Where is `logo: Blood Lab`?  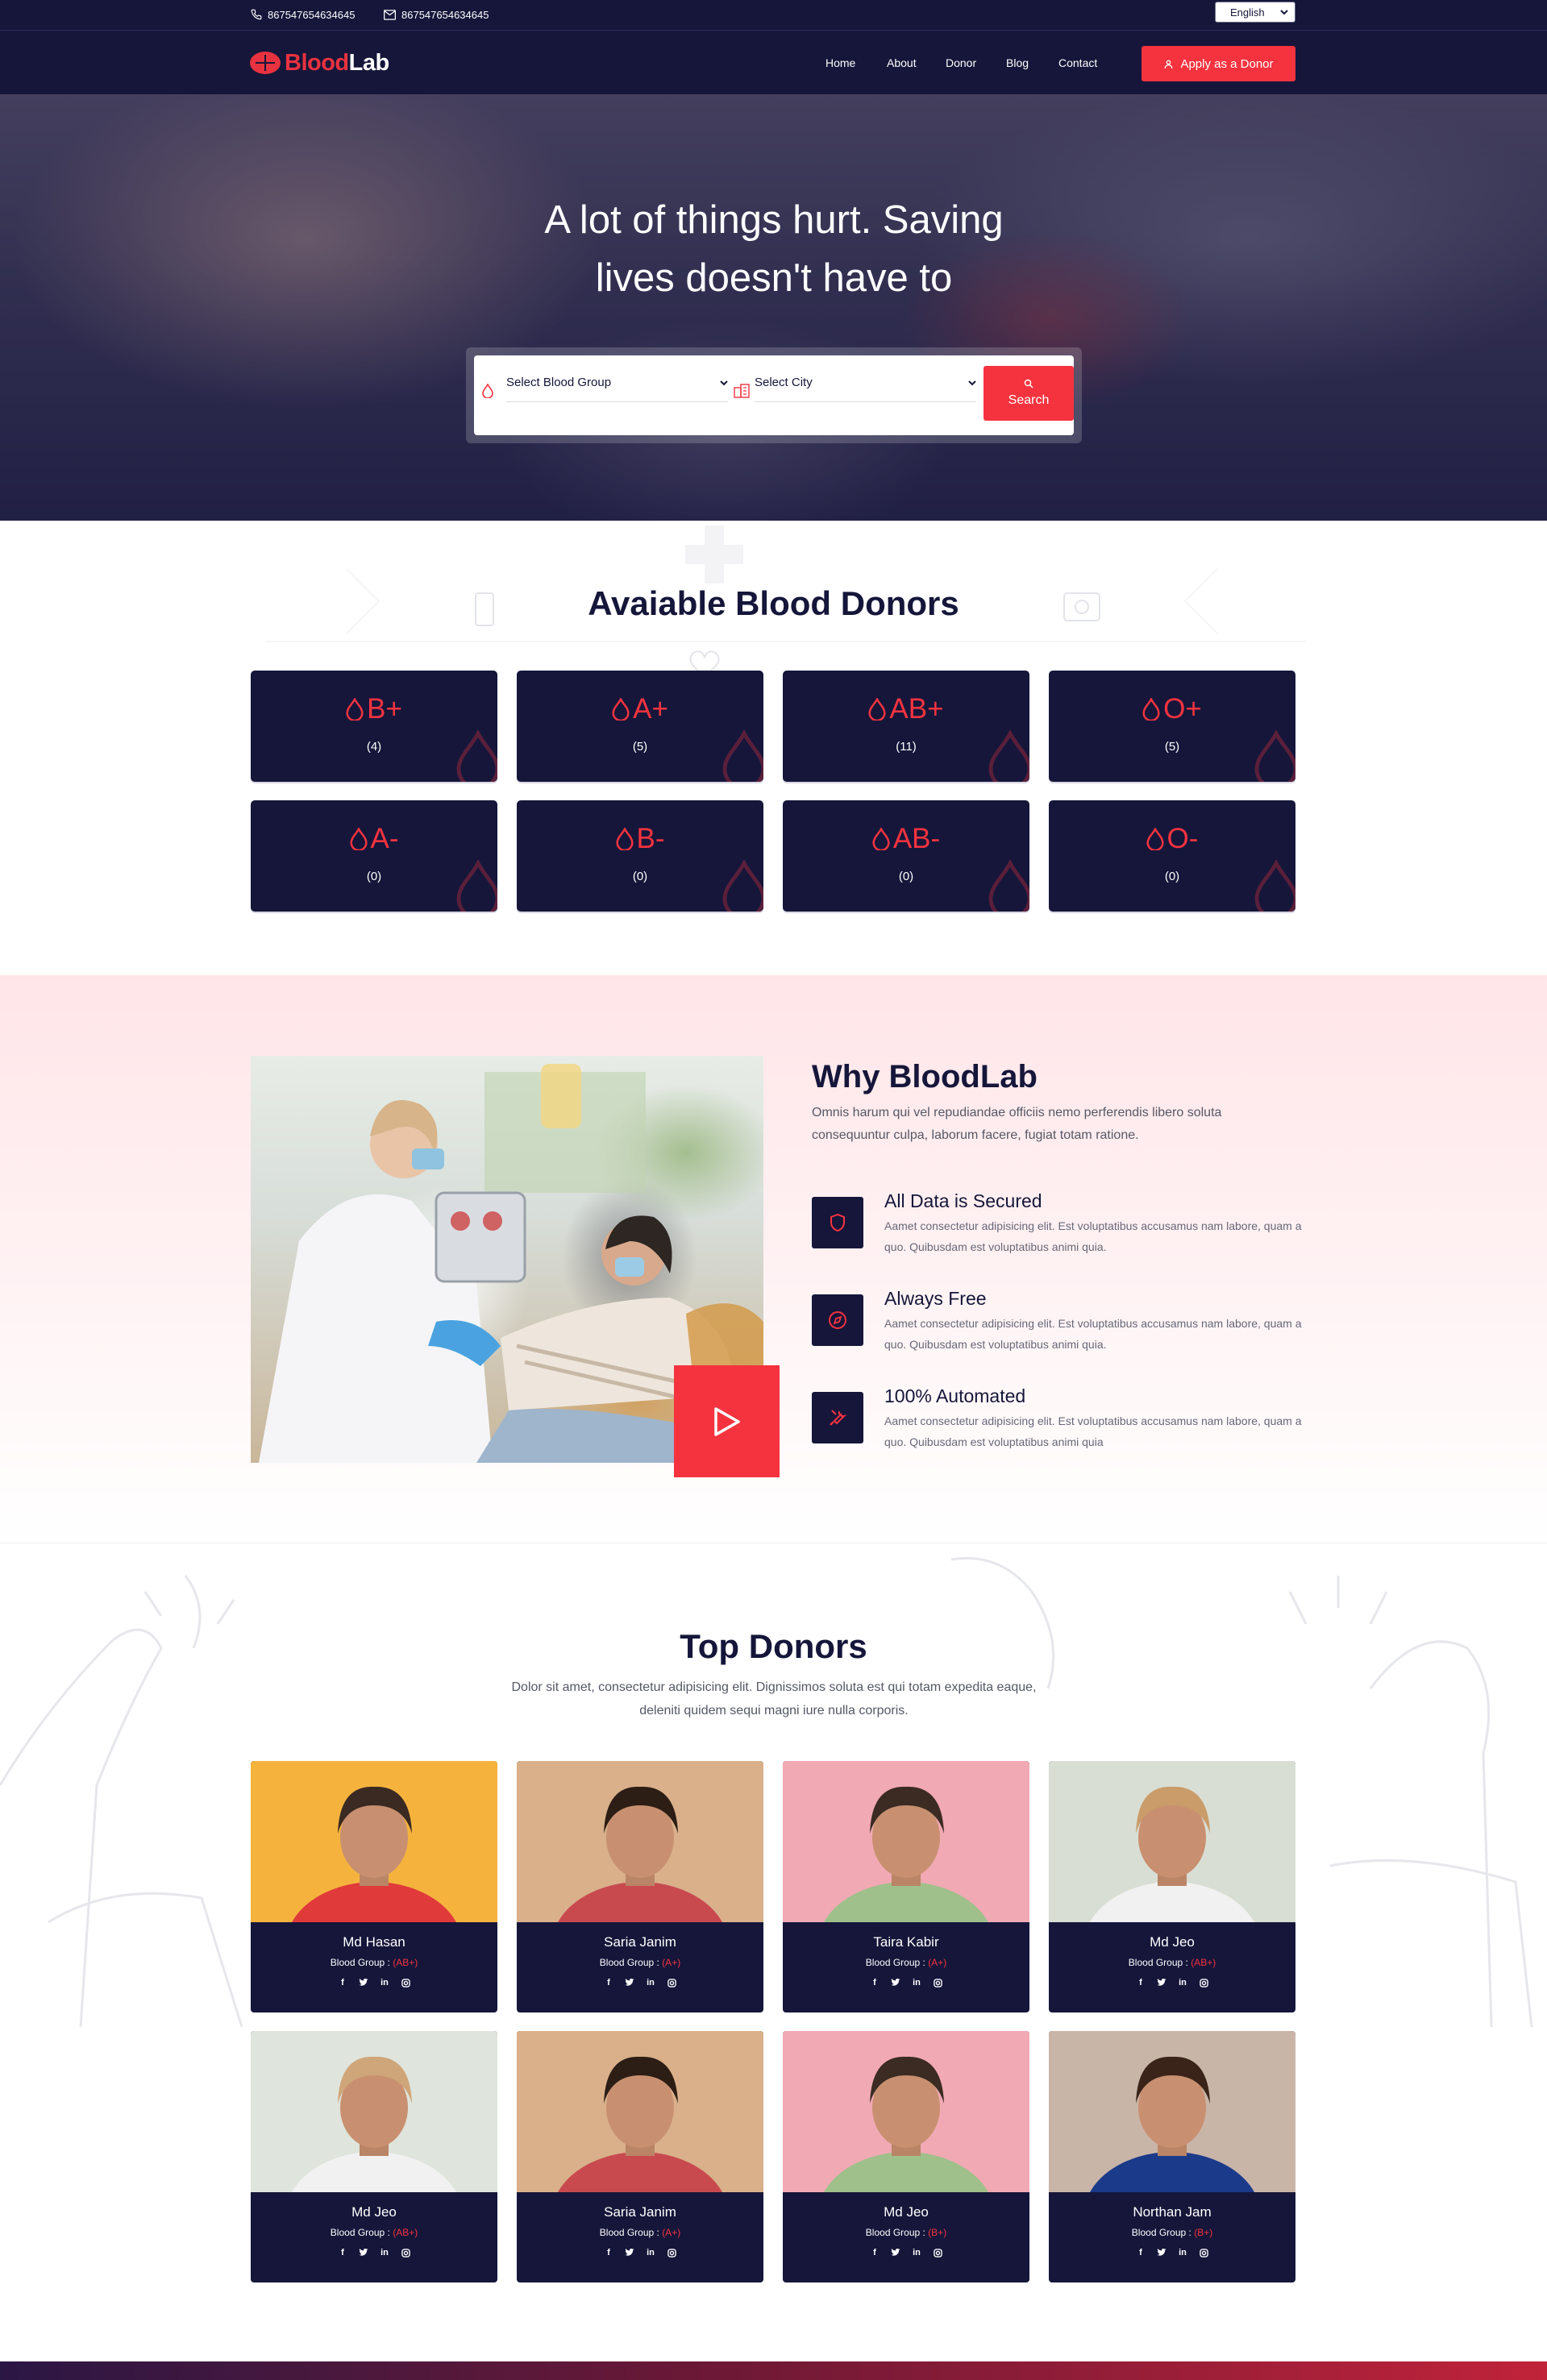
logo: Blood Lab is located at coordinates (319, 62).